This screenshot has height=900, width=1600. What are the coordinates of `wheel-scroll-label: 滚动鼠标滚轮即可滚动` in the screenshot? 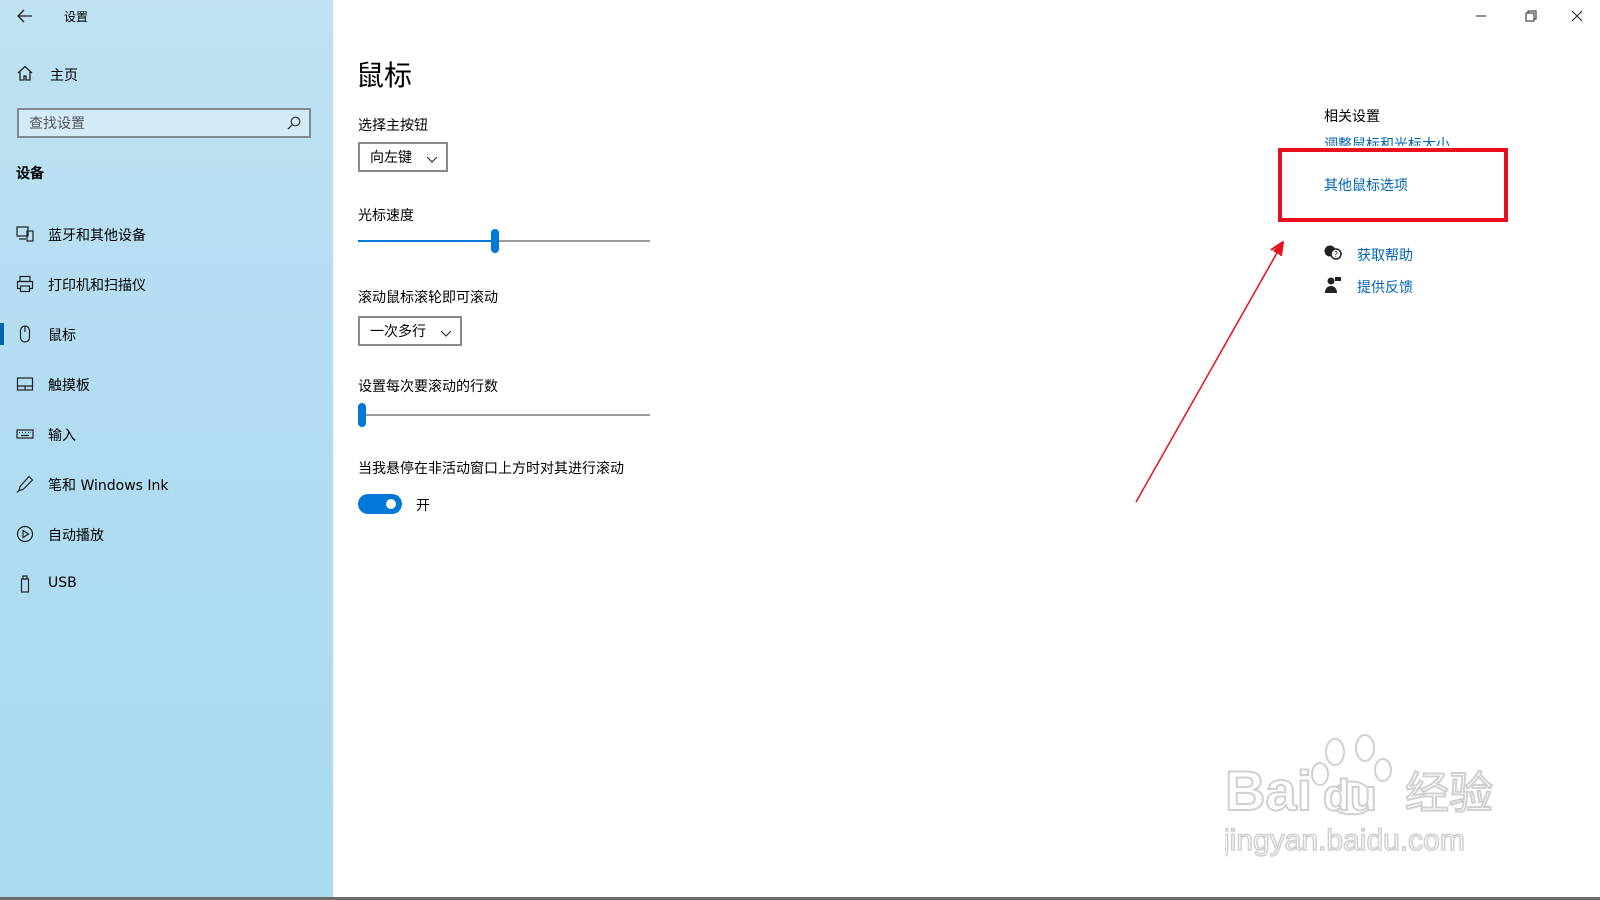 It's located at (428, 298).